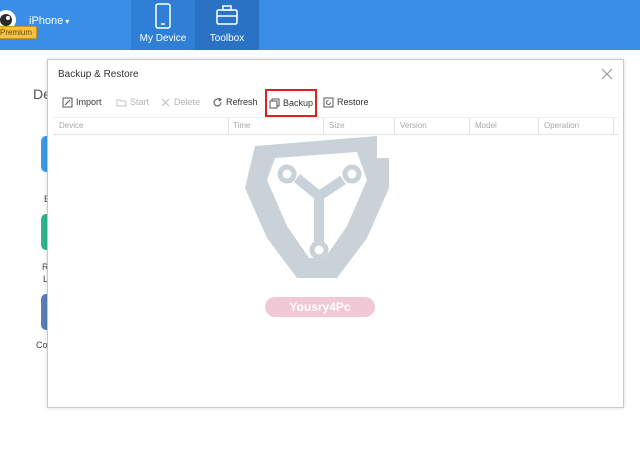 Image resolution: width=640 pixels, height=454 pixels. I want to click on phone-icon, so click(163, 16).